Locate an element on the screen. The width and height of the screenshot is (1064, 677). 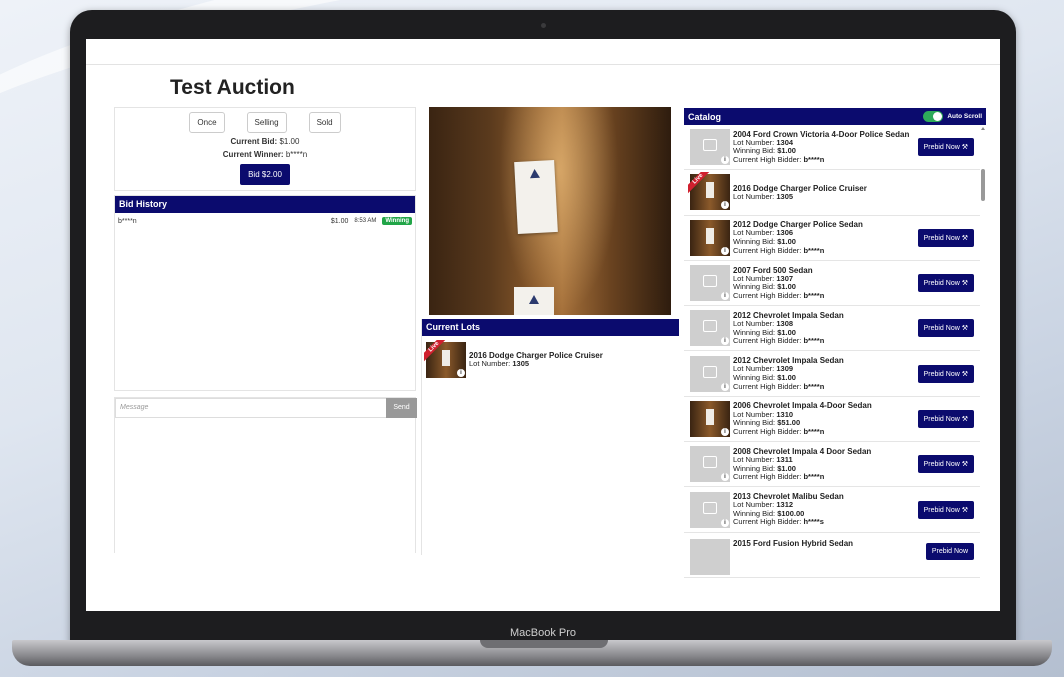
chat-panel: Message Send is located at coordinates (265, 475).